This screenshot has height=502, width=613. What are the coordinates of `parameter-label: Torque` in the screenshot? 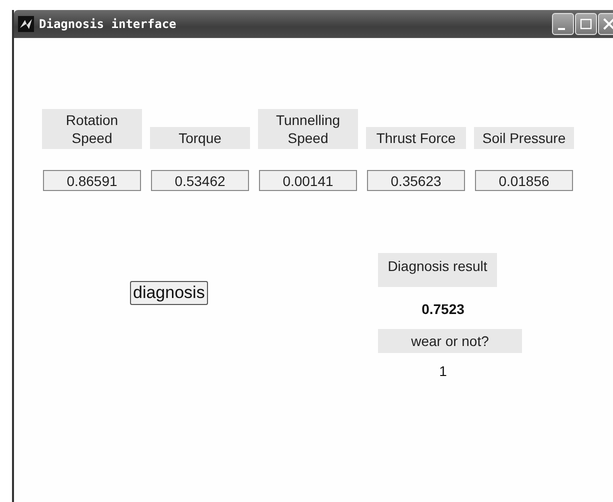 It's located at (200, 138).